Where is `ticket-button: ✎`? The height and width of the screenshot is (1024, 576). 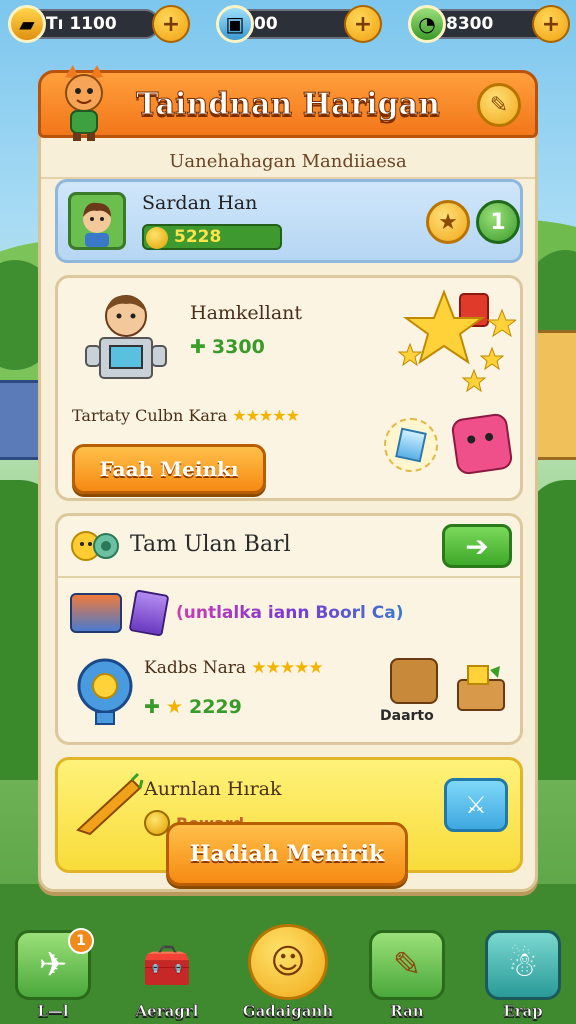
ticket-button: ✎ is located at coordinates (499, 105).